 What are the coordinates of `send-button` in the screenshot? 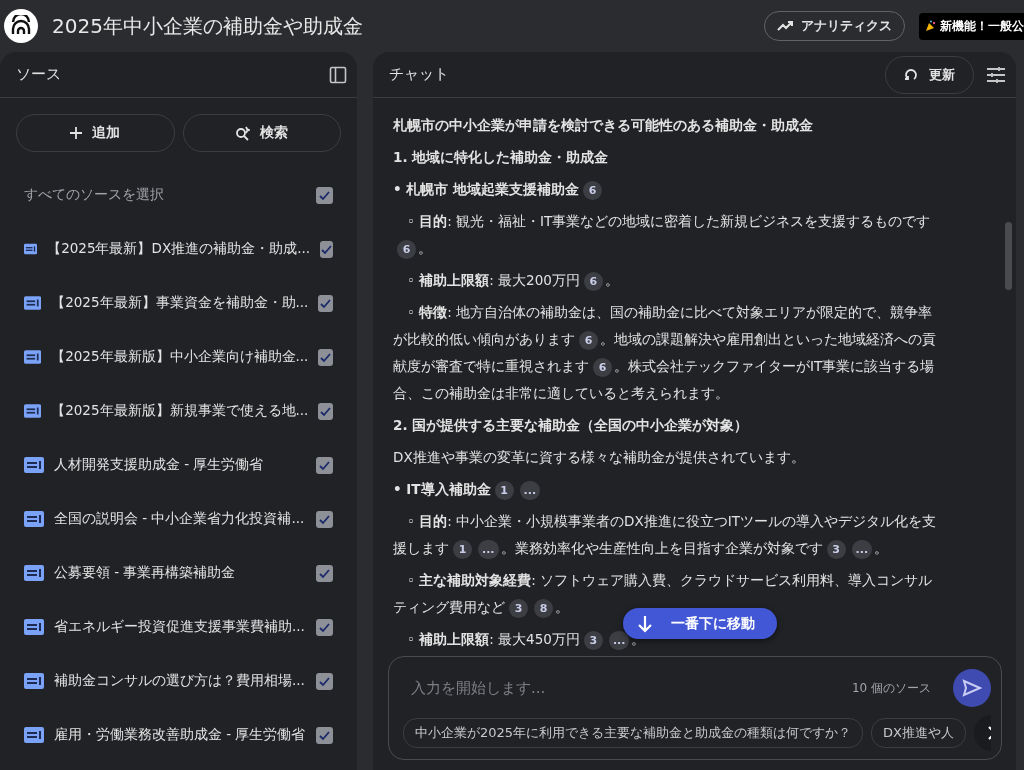 It's located at (972, 688).